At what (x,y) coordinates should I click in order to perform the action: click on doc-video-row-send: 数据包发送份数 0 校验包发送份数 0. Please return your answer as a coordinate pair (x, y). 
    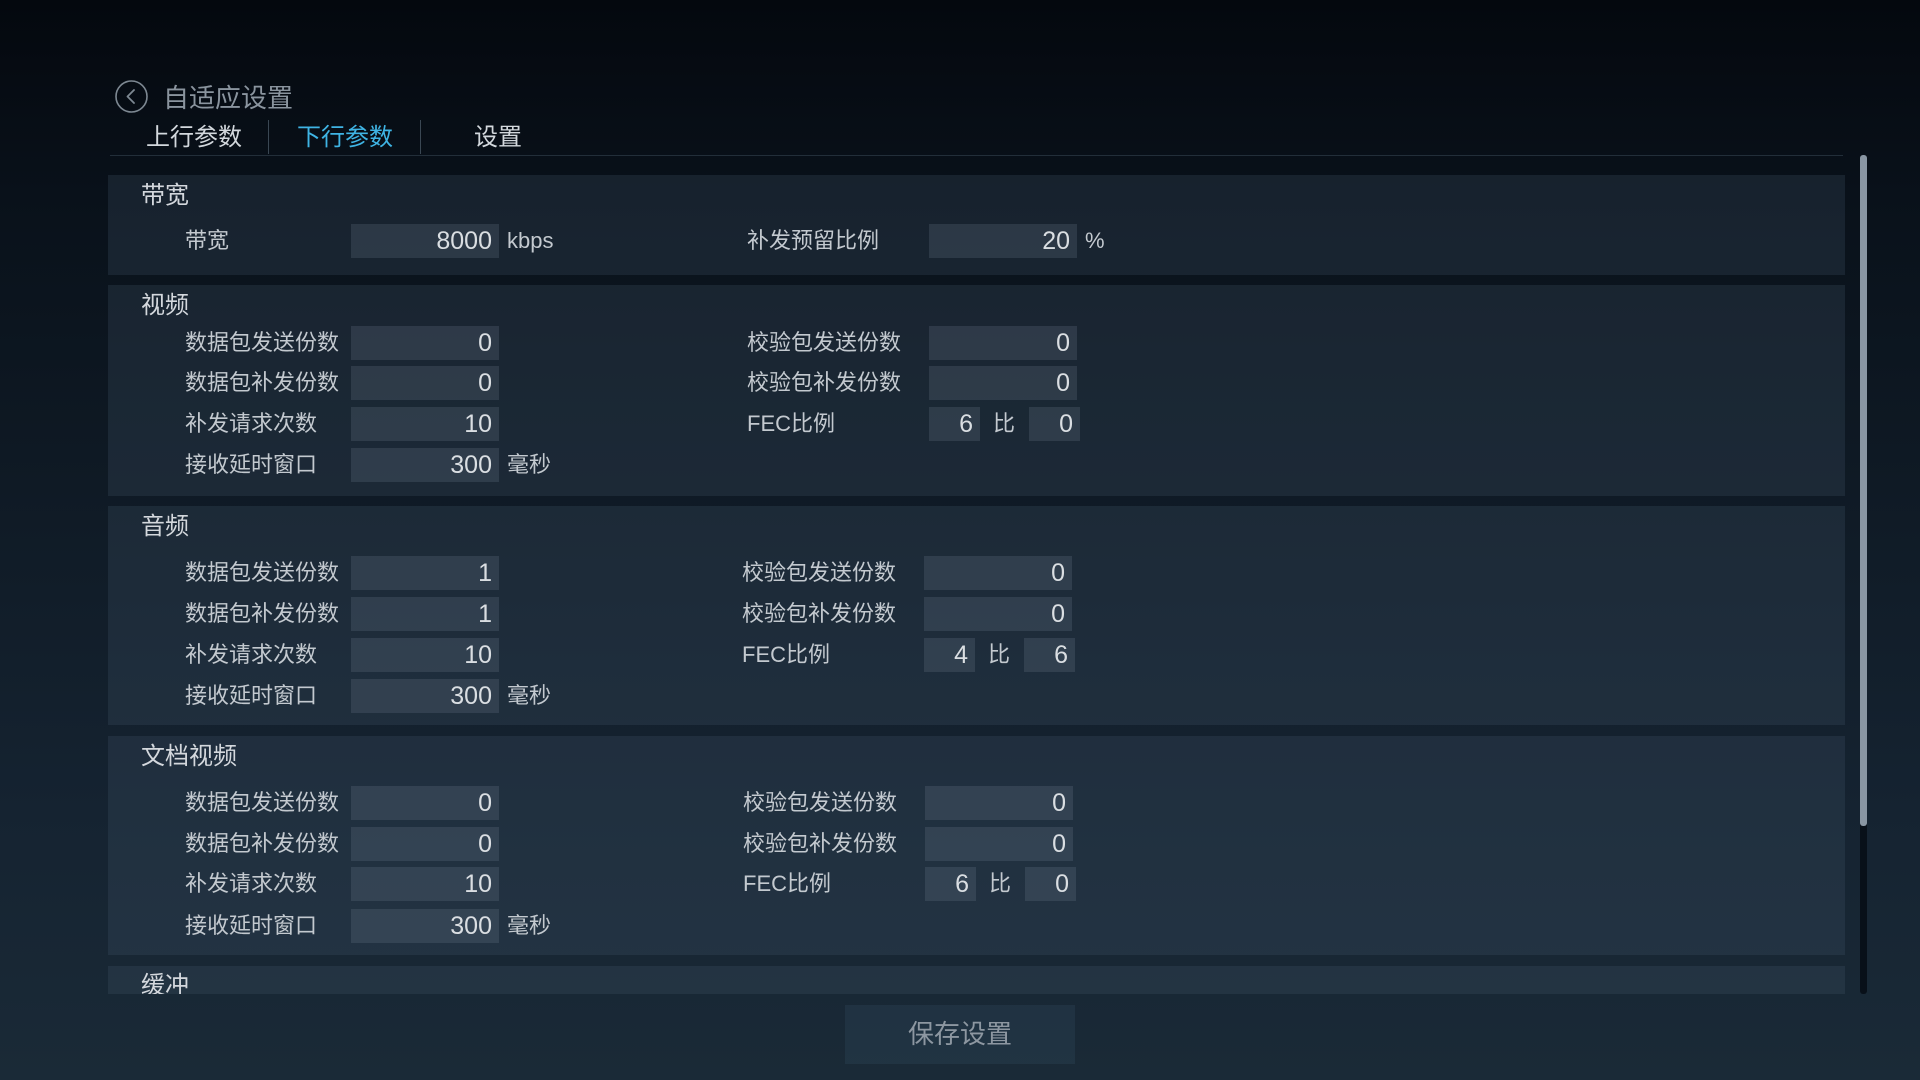
    Looking at the image, I should click on (976, 803).